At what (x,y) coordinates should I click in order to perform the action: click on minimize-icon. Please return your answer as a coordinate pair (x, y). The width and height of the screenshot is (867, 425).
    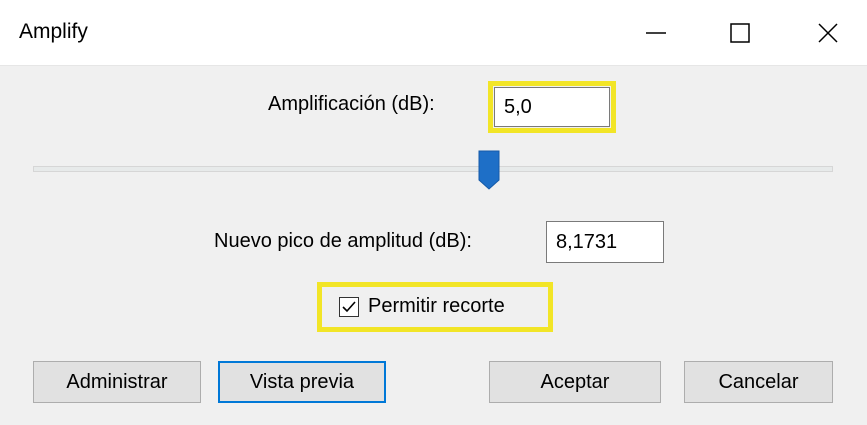
    Looking at the image, I should click on (656, 33).